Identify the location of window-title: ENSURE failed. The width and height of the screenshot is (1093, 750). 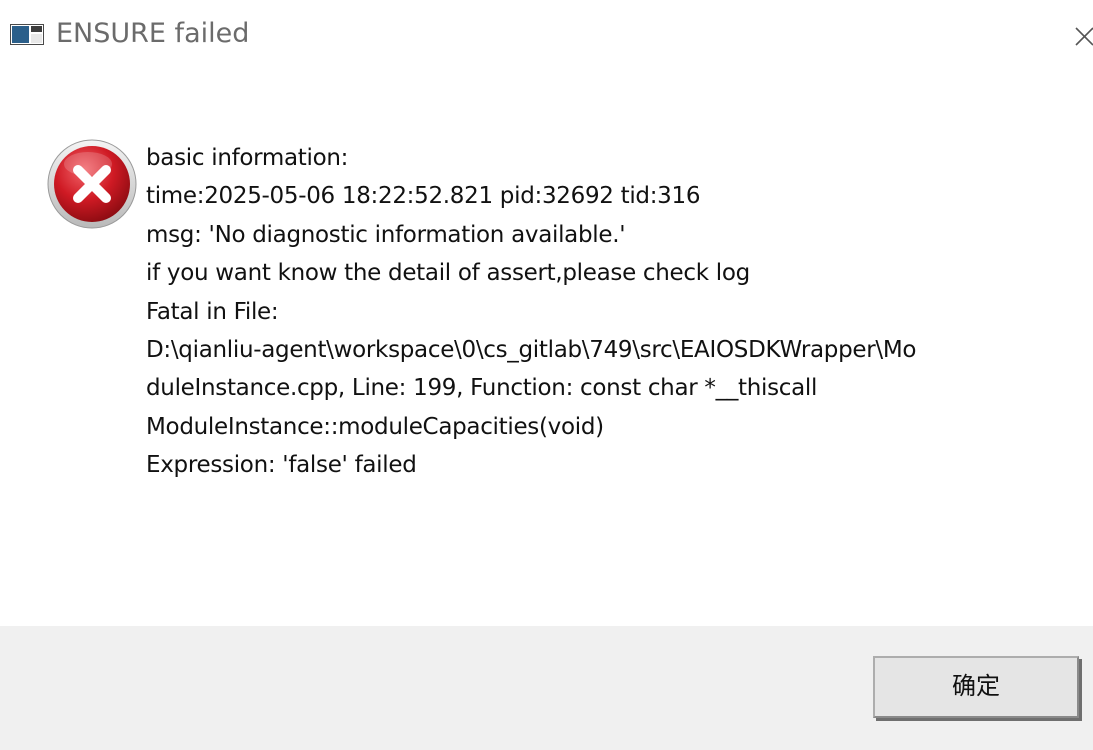
(153, 33).